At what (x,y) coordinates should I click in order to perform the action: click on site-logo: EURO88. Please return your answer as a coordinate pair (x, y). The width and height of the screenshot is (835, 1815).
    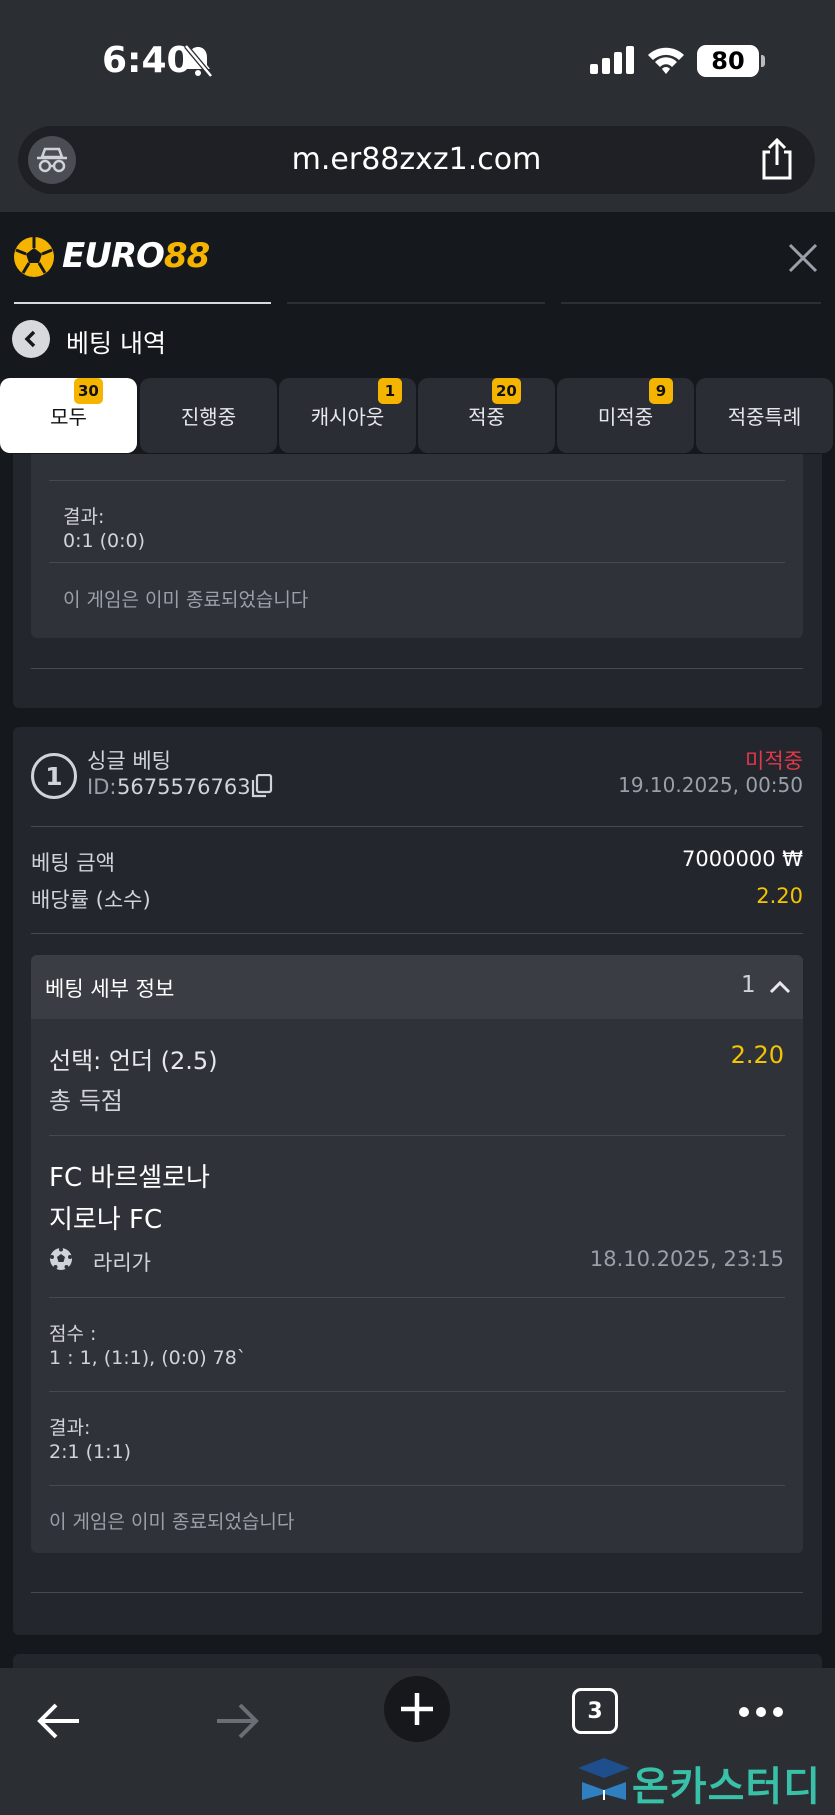
    Looking at the image, I should click on (136, 256).